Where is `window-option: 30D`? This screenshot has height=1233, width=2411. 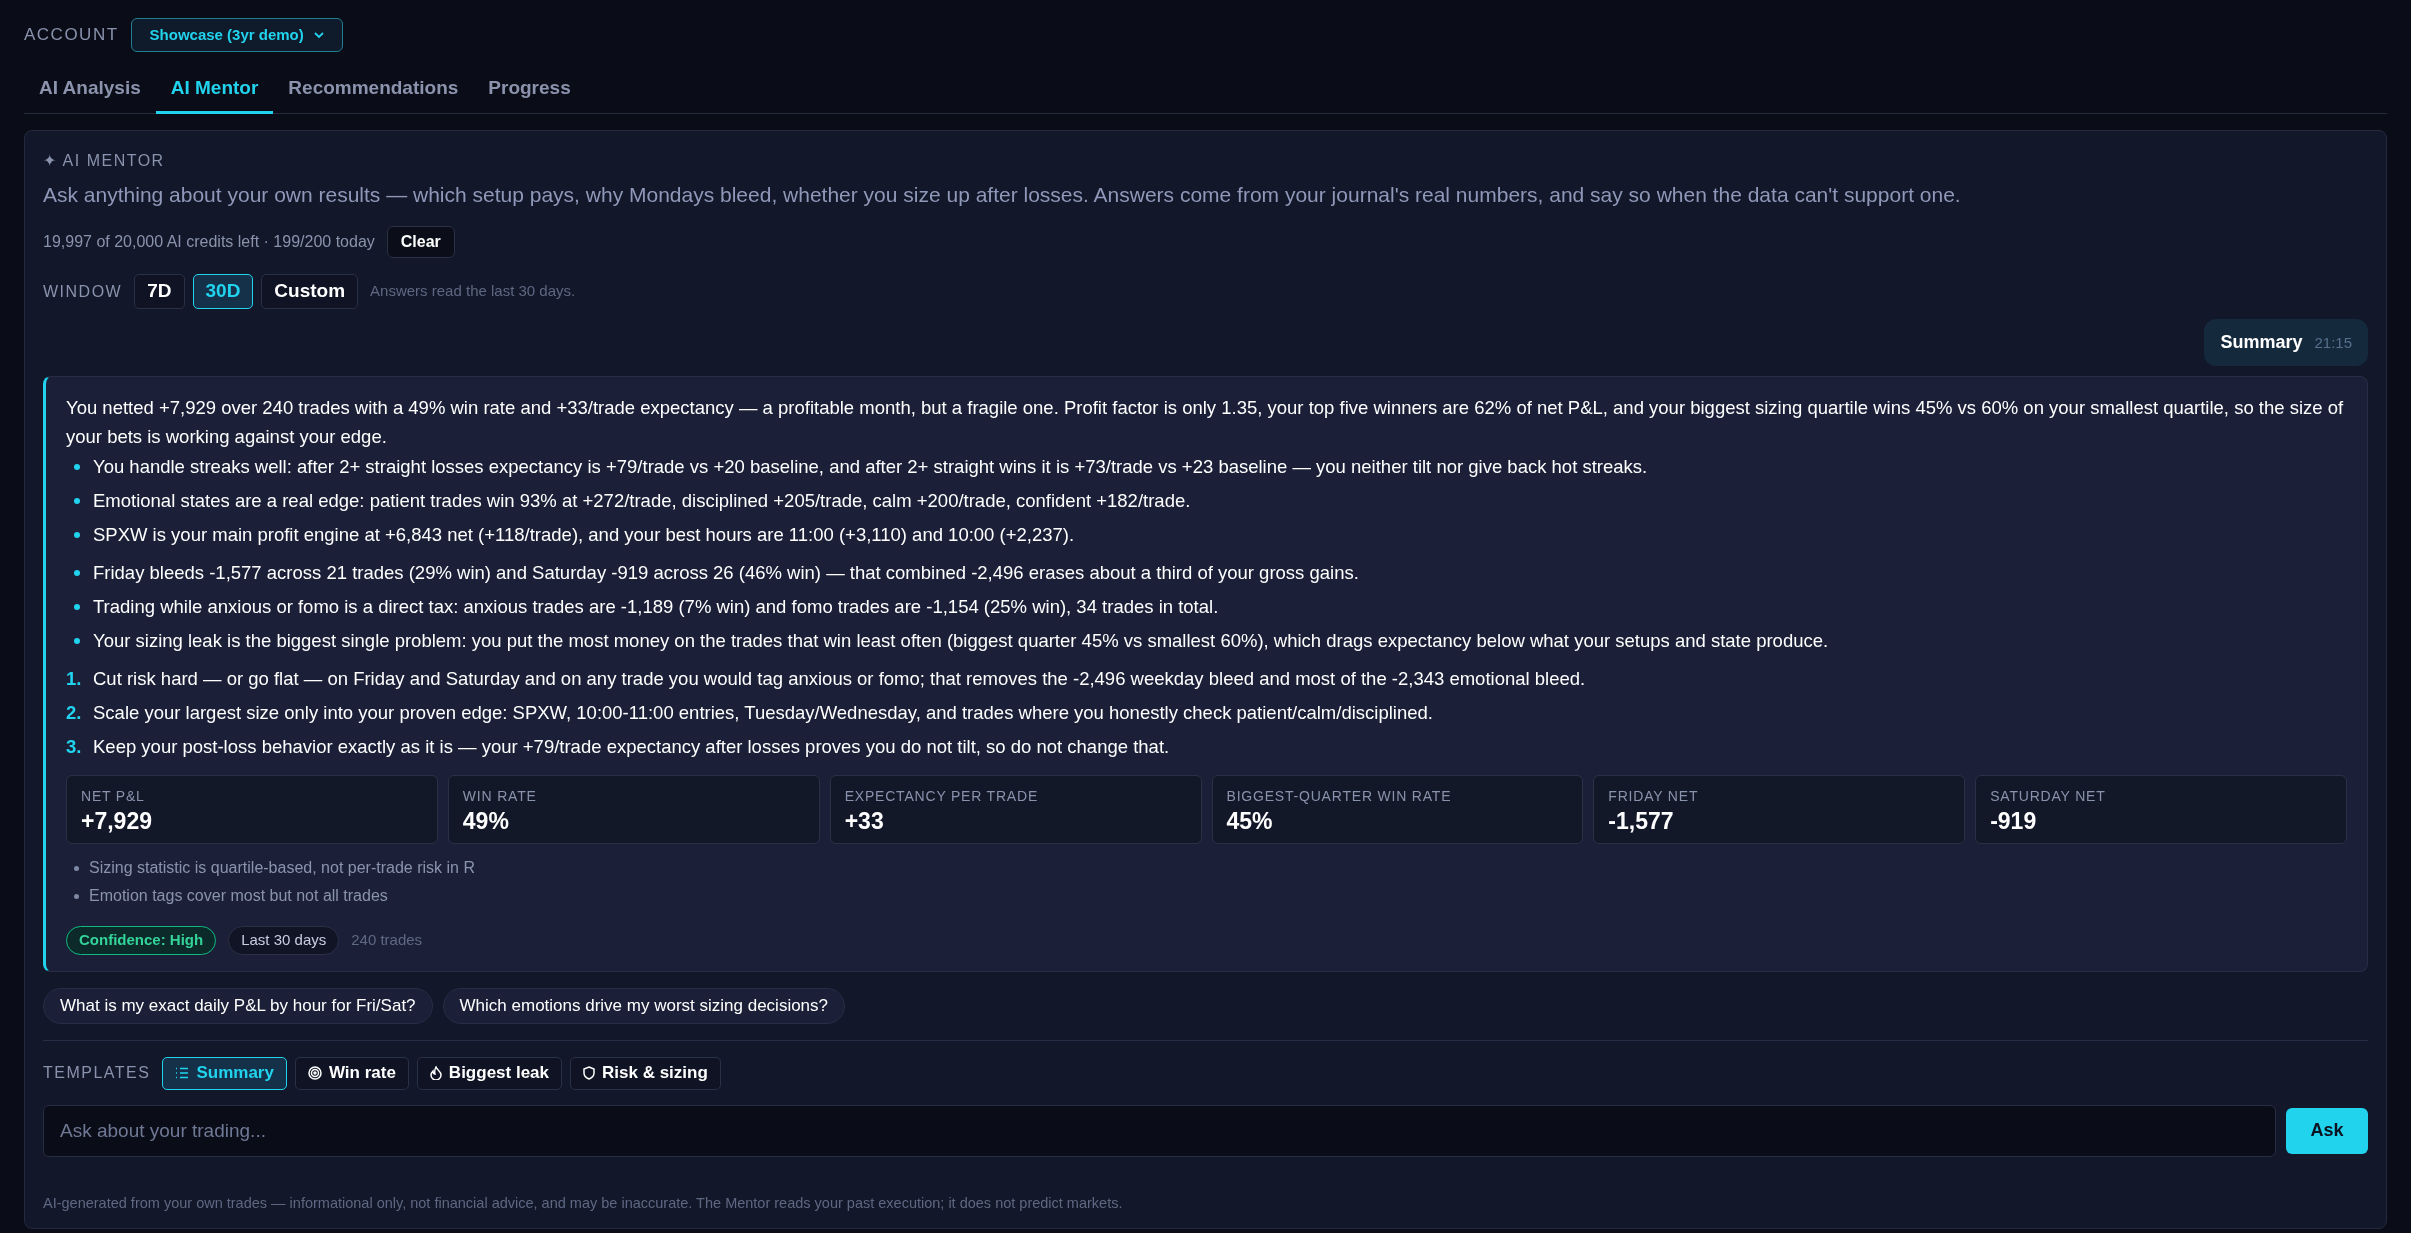
window-option: 30D is located at coordinates (223, 291).